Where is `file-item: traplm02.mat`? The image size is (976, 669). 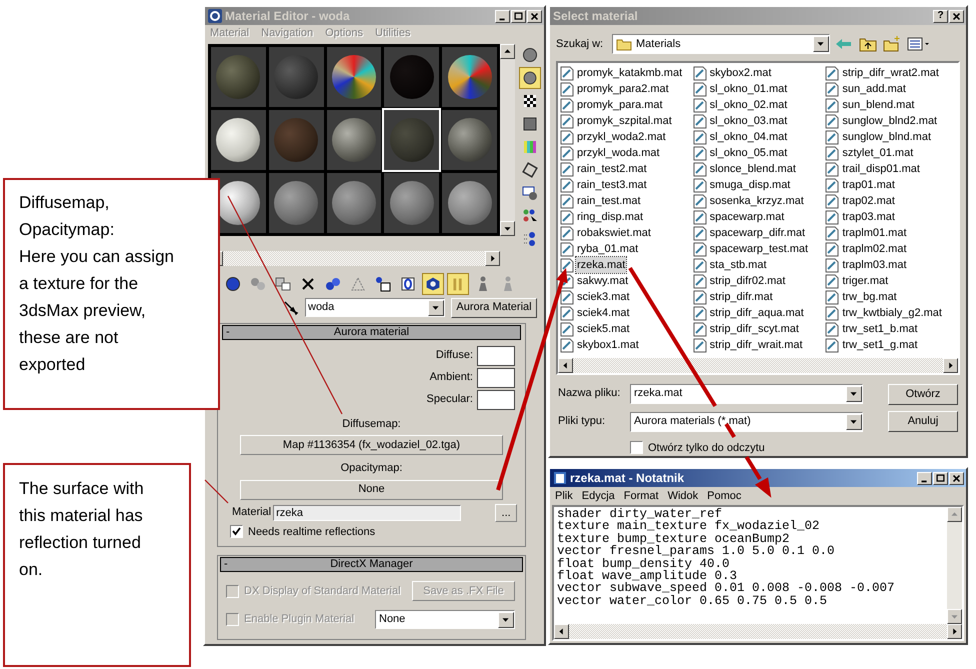 file-item: traplm02.mat is located at coordinates (874, 249).